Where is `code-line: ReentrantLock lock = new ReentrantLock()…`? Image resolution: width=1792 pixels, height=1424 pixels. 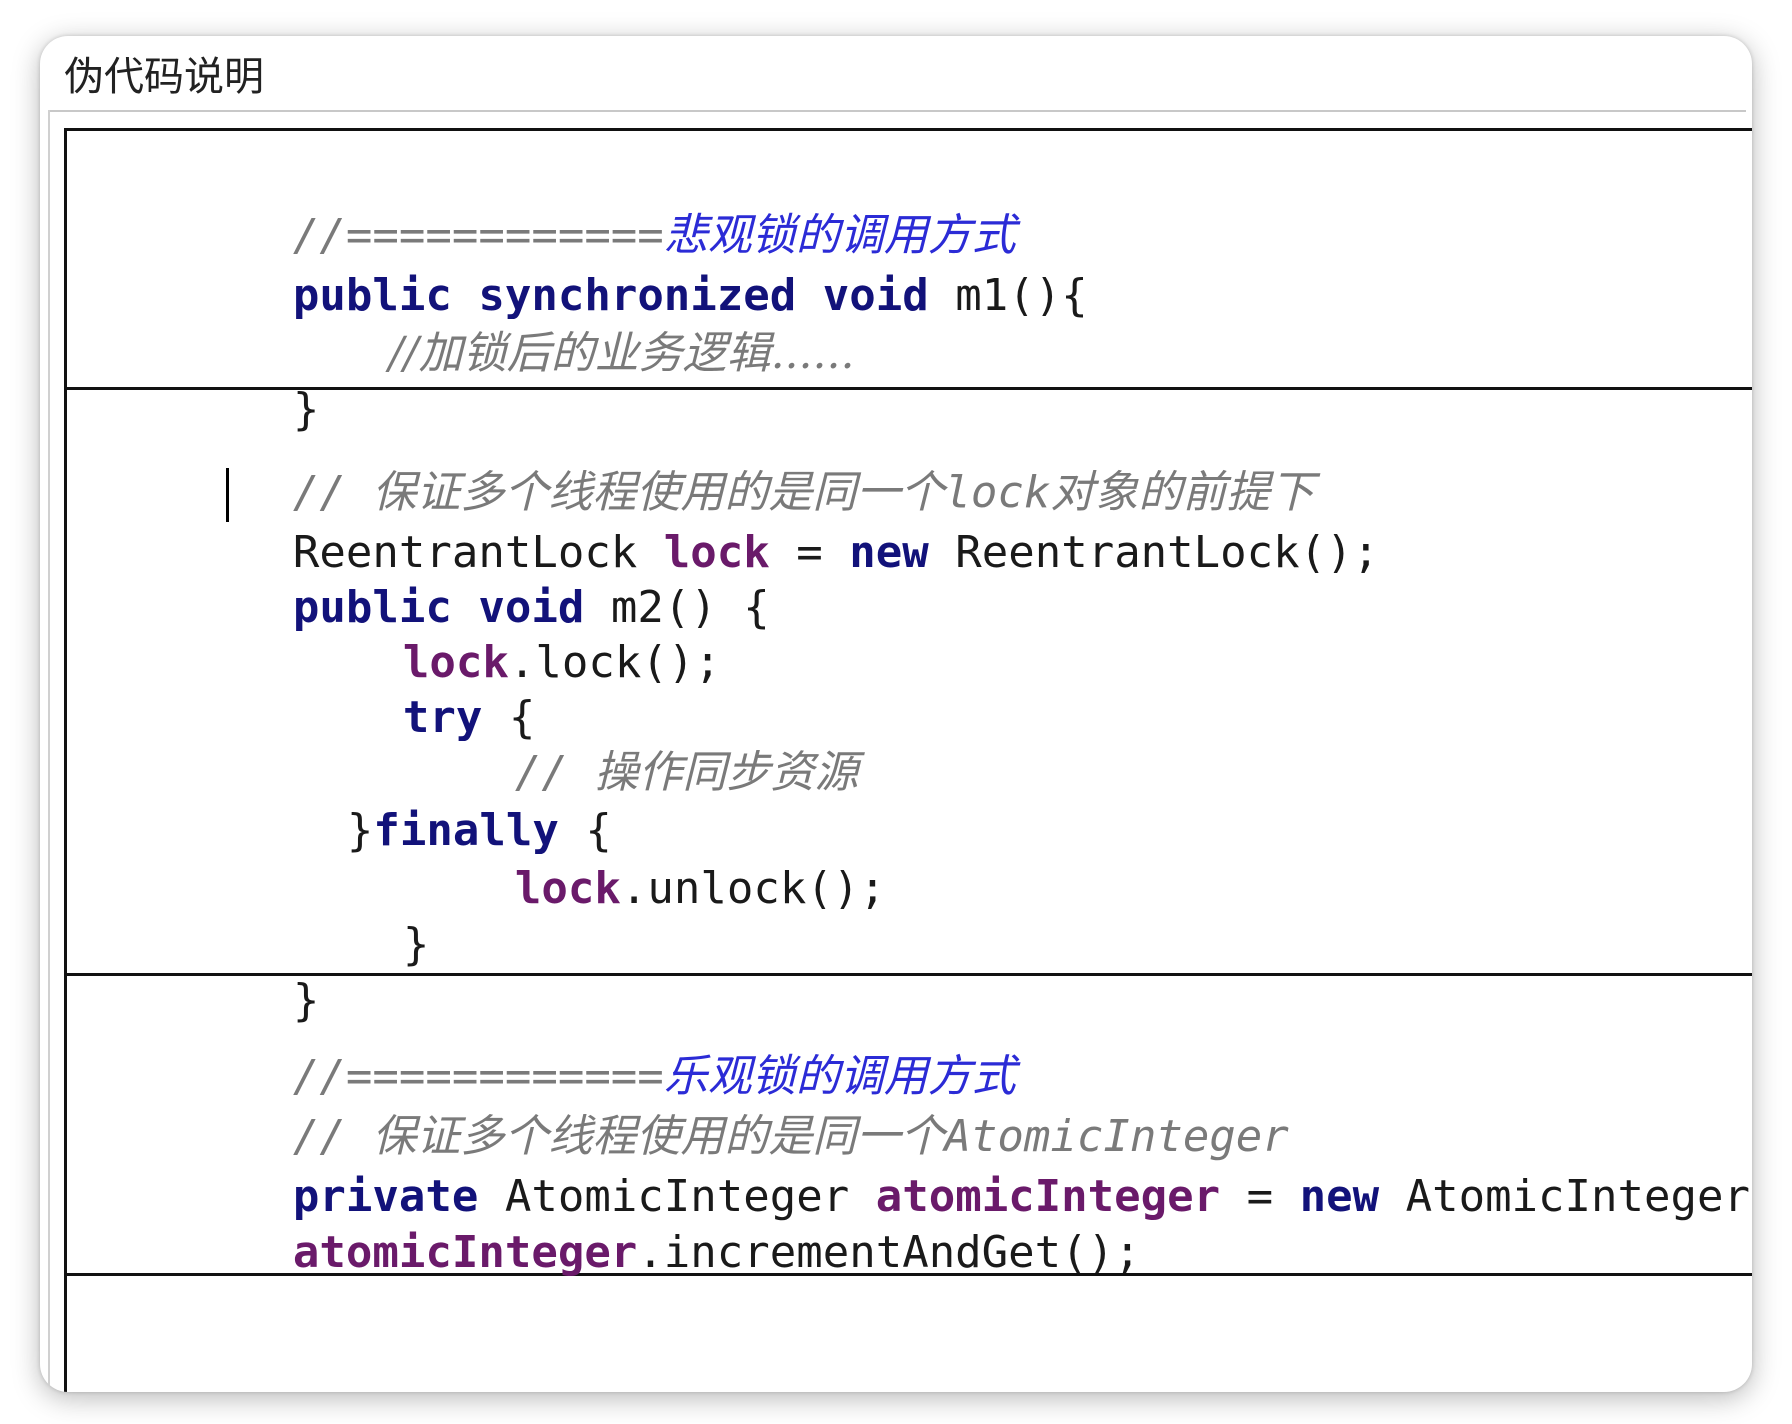
code-line: ReentrantLock lock = new ReentrantLock()… is located at coordinates (730, 519).